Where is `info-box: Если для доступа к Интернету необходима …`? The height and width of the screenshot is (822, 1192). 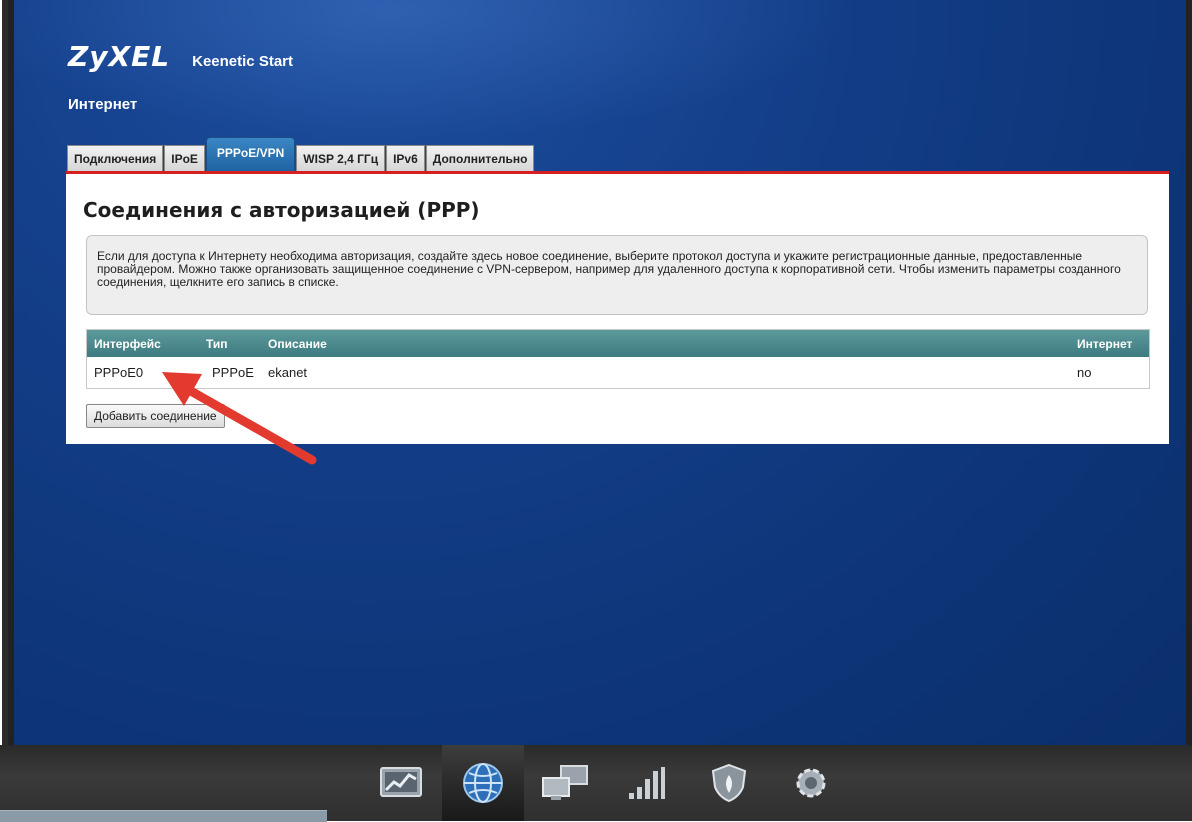 info-box: Если для доступа к Интернету необходима … is located at coordinates (617, 275).